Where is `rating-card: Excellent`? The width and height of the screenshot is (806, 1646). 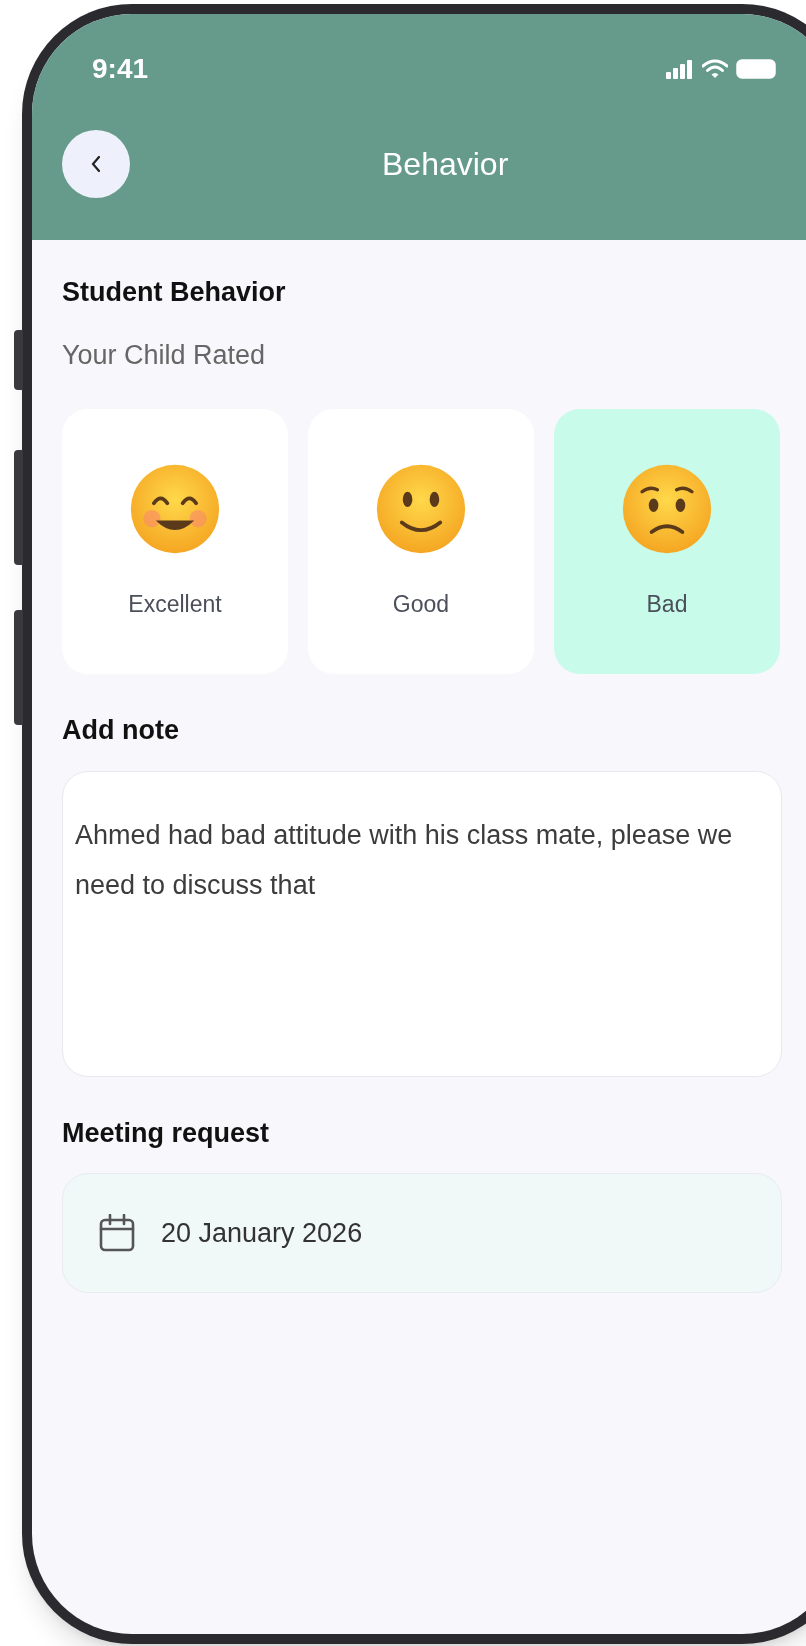 rating-card: Excellent is located at coordinates (175, 541).